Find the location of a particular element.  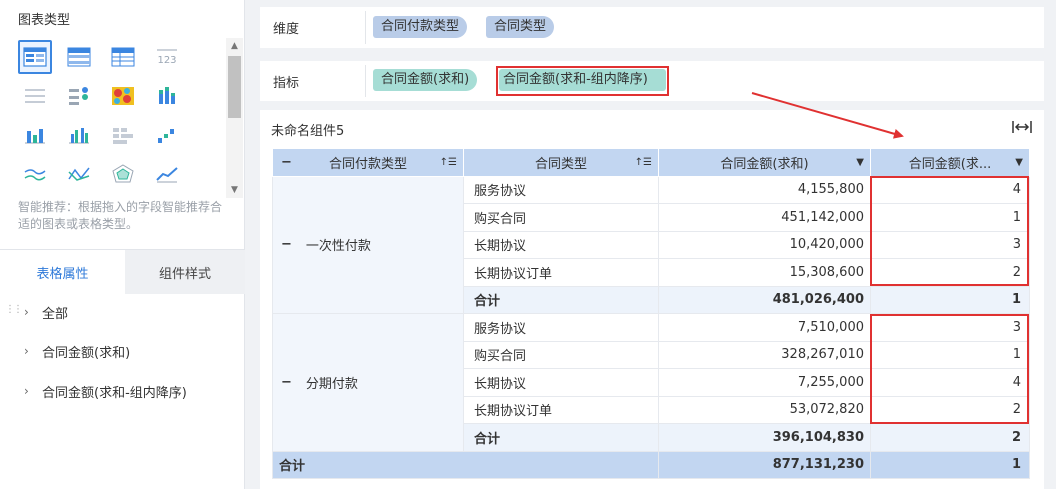

dimension-panel: 维度 合同付款类型 合同类型 is located at coordinates (652, 27).